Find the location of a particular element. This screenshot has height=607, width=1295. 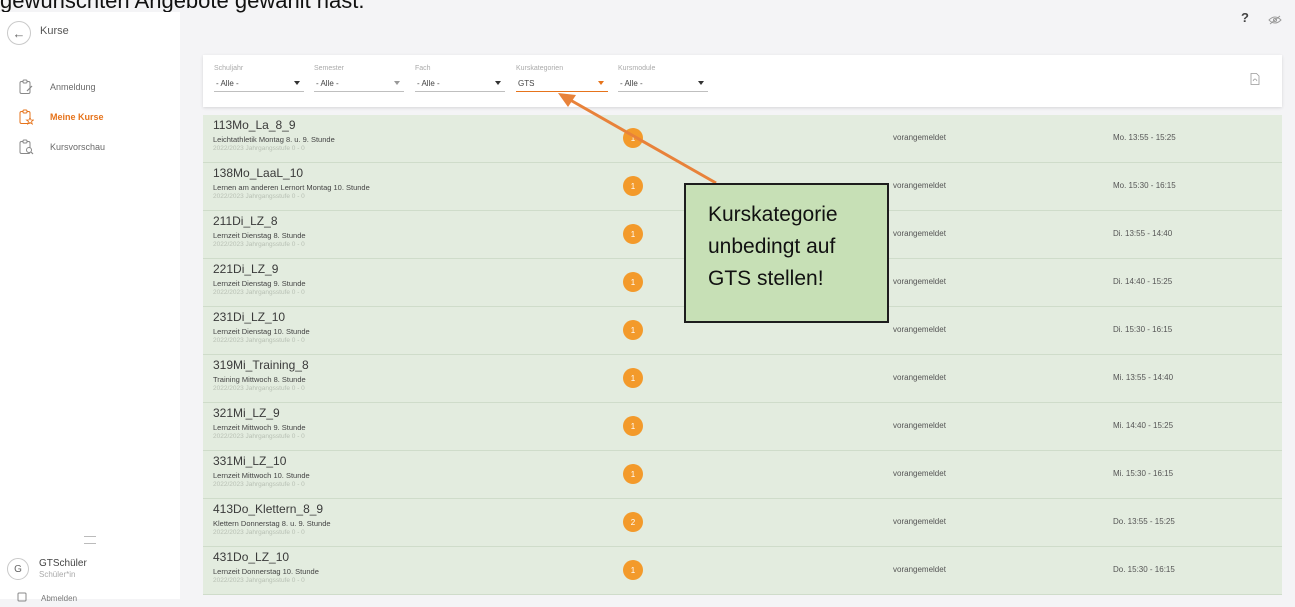

logout-icon is located at coordinates (23, 598).